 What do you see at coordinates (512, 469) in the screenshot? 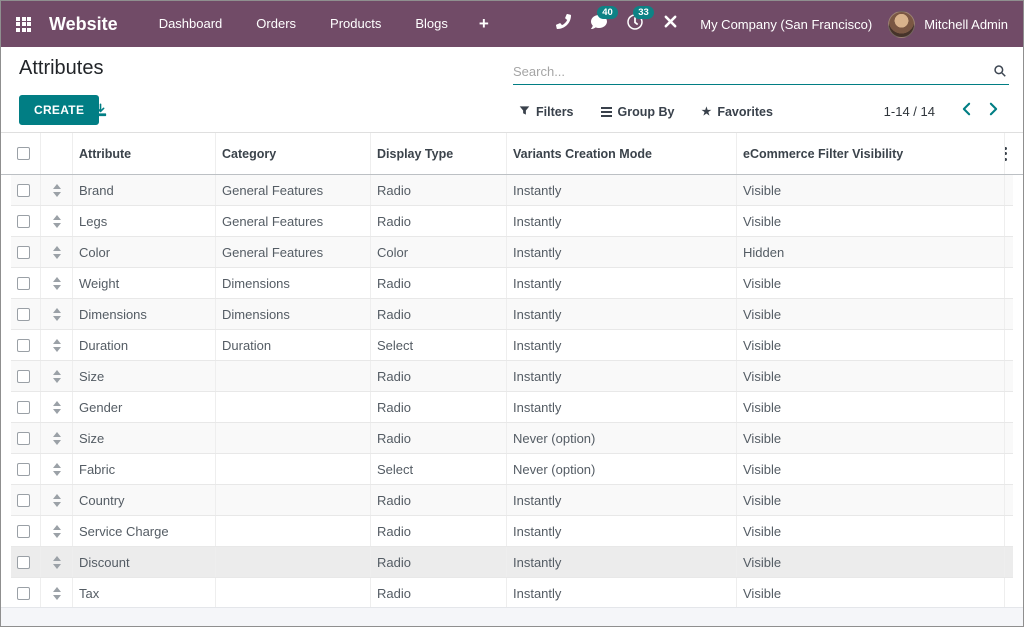
I see `table-row: Fabric Select Never (option) Visible` at bounding box center [512, 469].